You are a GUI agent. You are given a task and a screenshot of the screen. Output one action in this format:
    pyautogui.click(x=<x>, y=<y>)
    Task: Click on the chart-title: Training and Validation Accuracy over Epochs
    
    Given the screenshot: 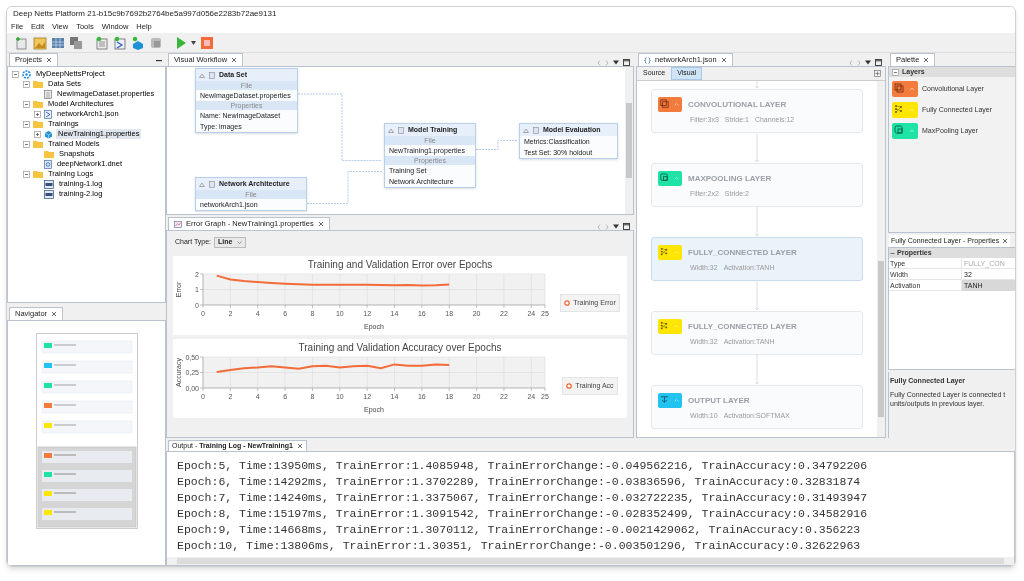 What is the action you would take?
    pyautogui.click(x=400, y=348)
    